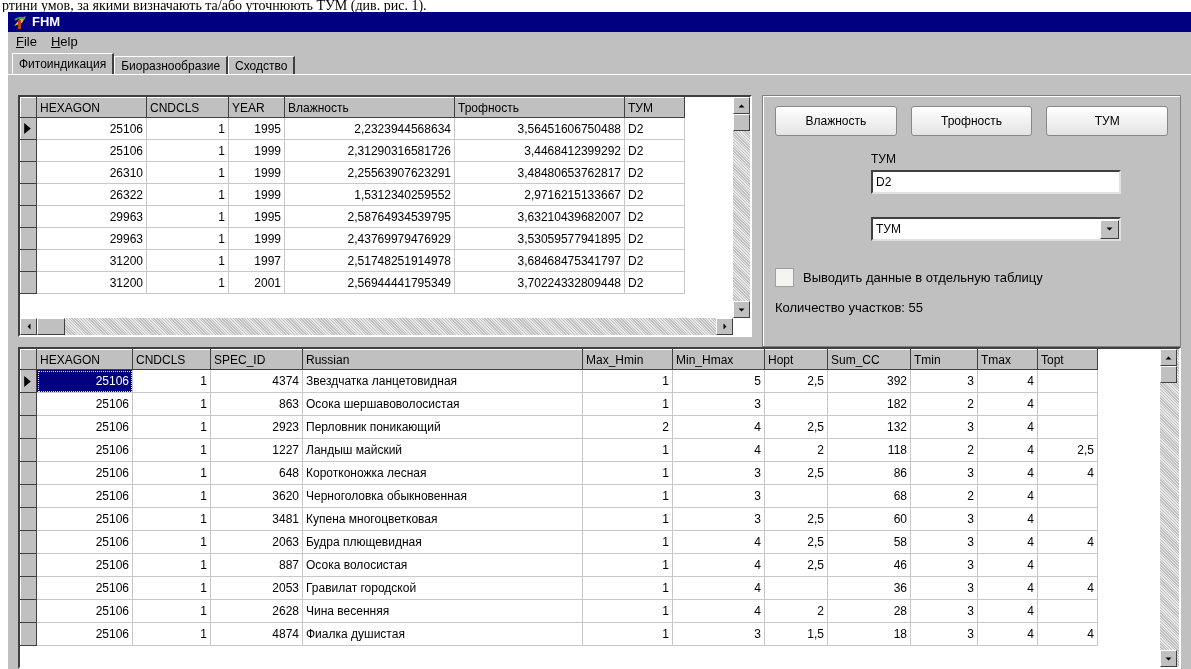 This screenshot has width=1191, height=669. Describe the element at coordinates (442, 381) in the screenshot. I see `table-cell: Звездчатка ланцетовидная` at that location.